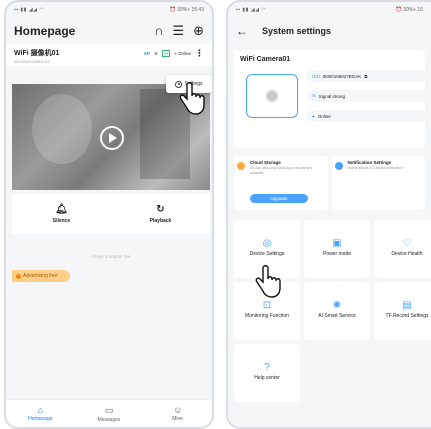 This screenshot has height=429, width=431. I want to click on settings-header: ← System settings, so click(329, 31).